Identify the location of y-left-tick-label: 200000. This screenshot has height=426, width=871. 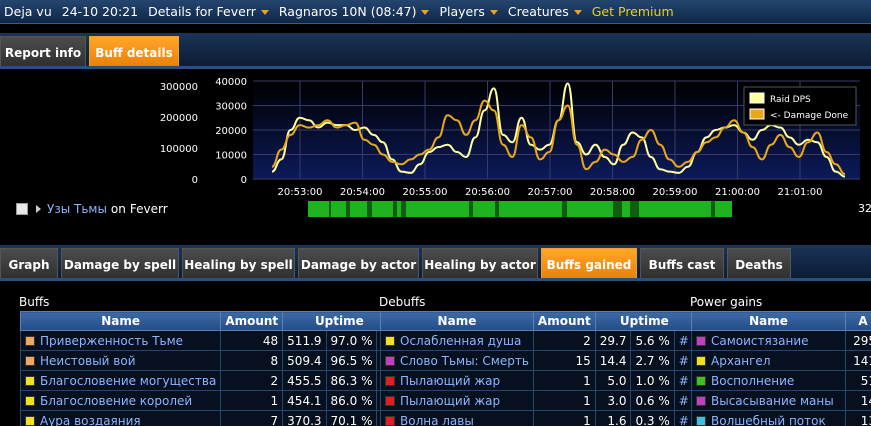
(179, 118).